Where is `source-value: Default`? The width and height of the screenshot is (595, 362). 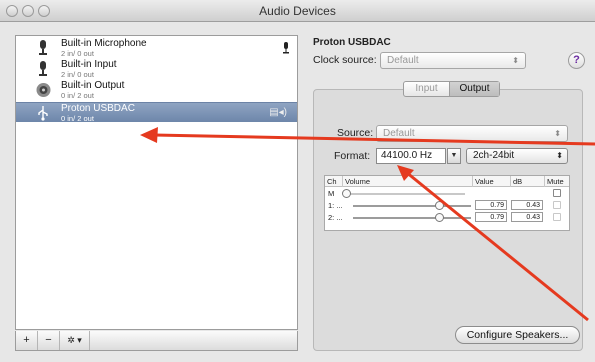
source-value: Default is located at coordinates (399, 133).